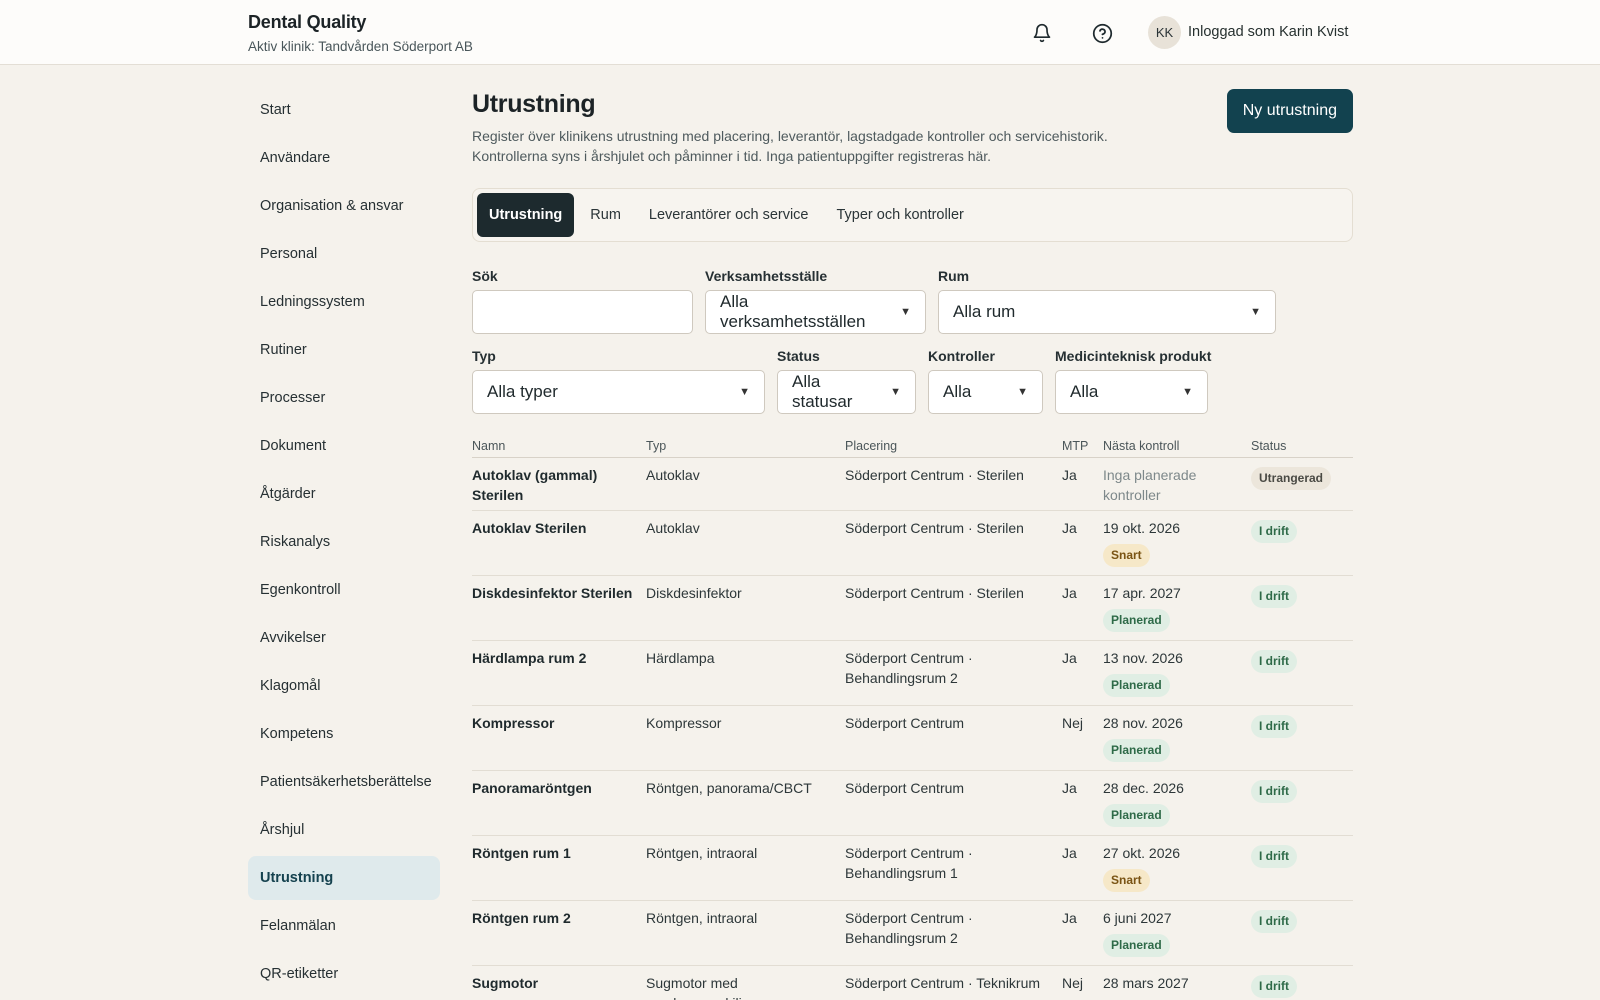 This screenshot has height=1000, width=1600. What do you see at coordinates (1126, 880) in the screenshot?
I see `next-control-badge: Snart` at bounding box center [1126, 880].